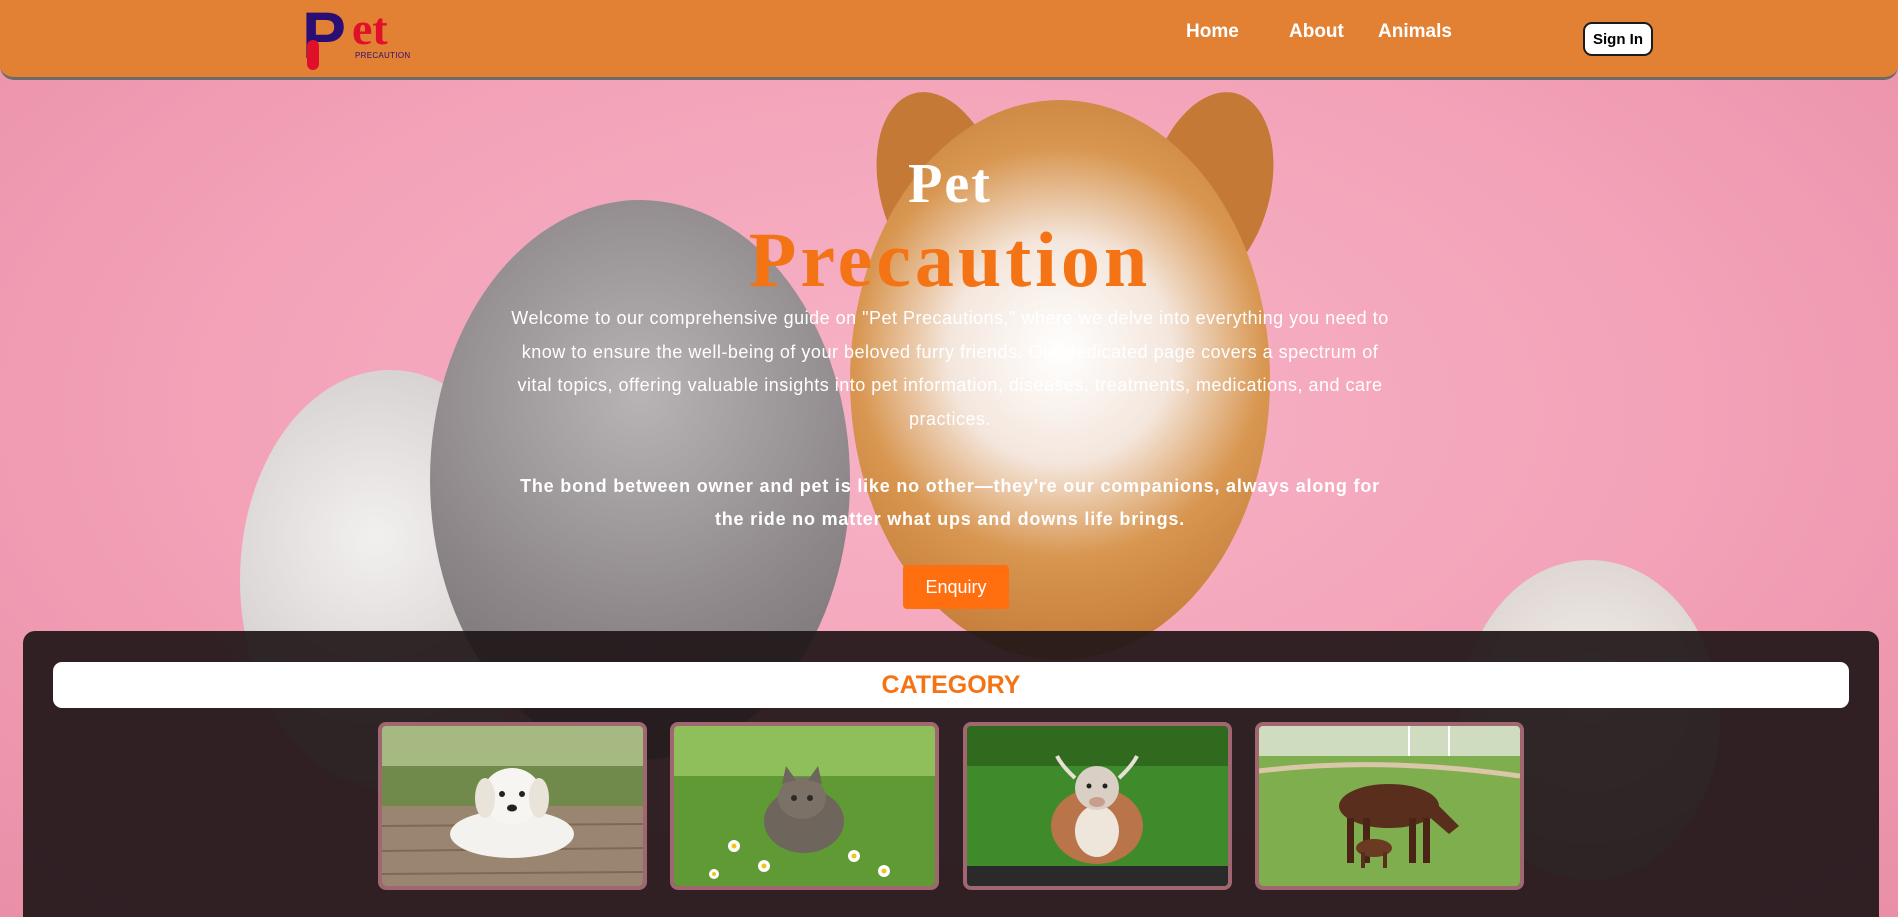  I want to click on nav-animals: Animals, so click(1415, 32).